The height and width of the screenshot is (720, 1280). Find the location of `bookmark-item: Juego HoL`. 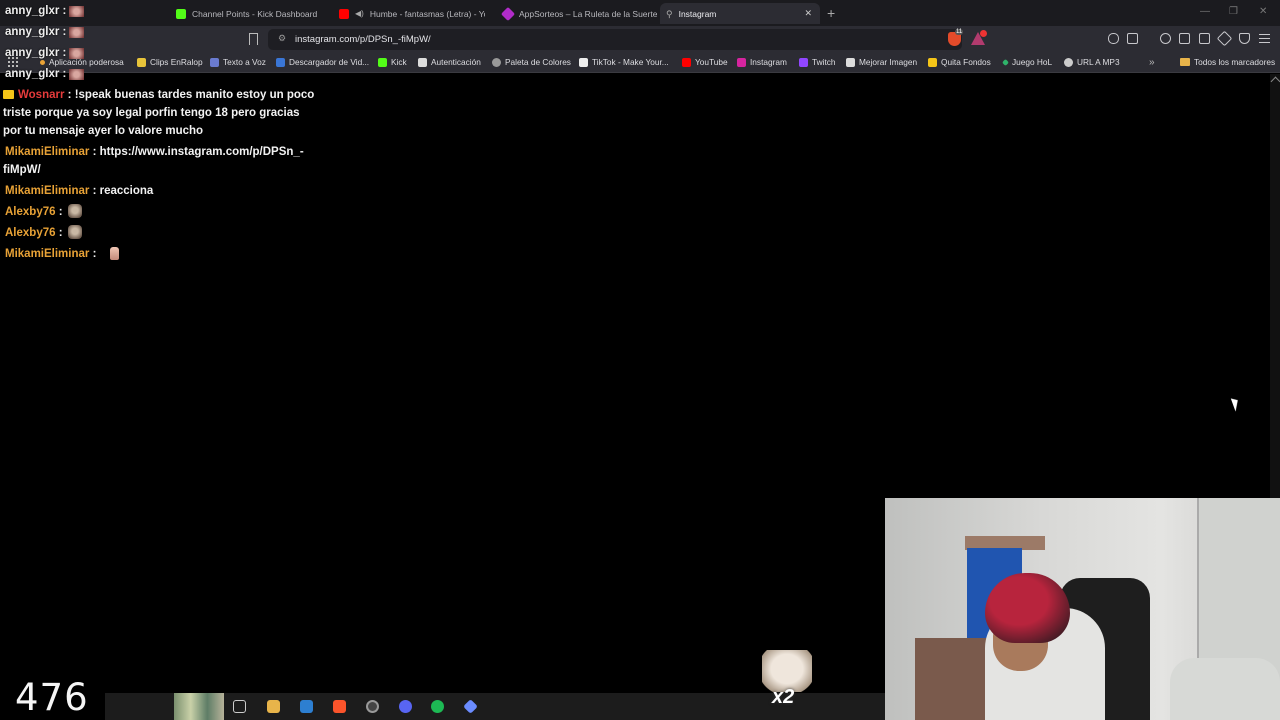

bookmark-item: Juego HoL is located at coordinates (1027, 62).